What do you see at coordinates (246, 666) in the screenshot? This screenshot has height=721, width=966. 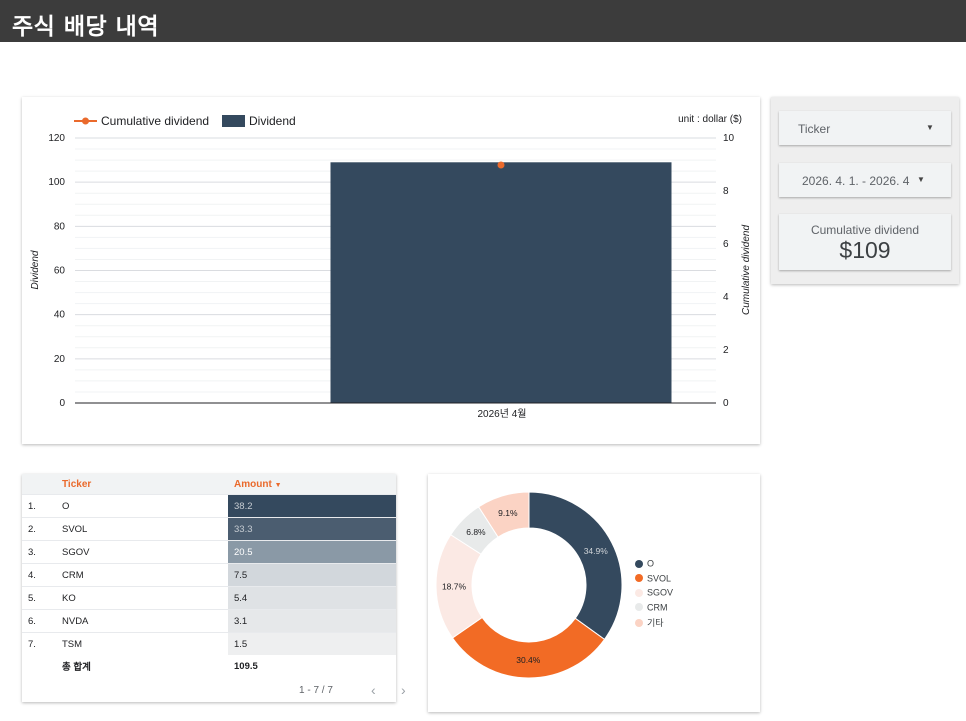 I see `total-value: 109.5` at bounding box center [246, 666].